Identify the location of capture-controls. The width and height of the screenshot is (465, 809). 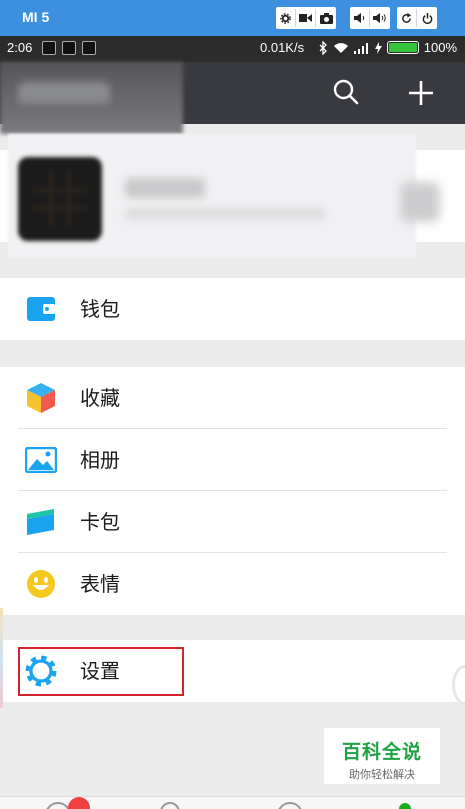
(306, 18).